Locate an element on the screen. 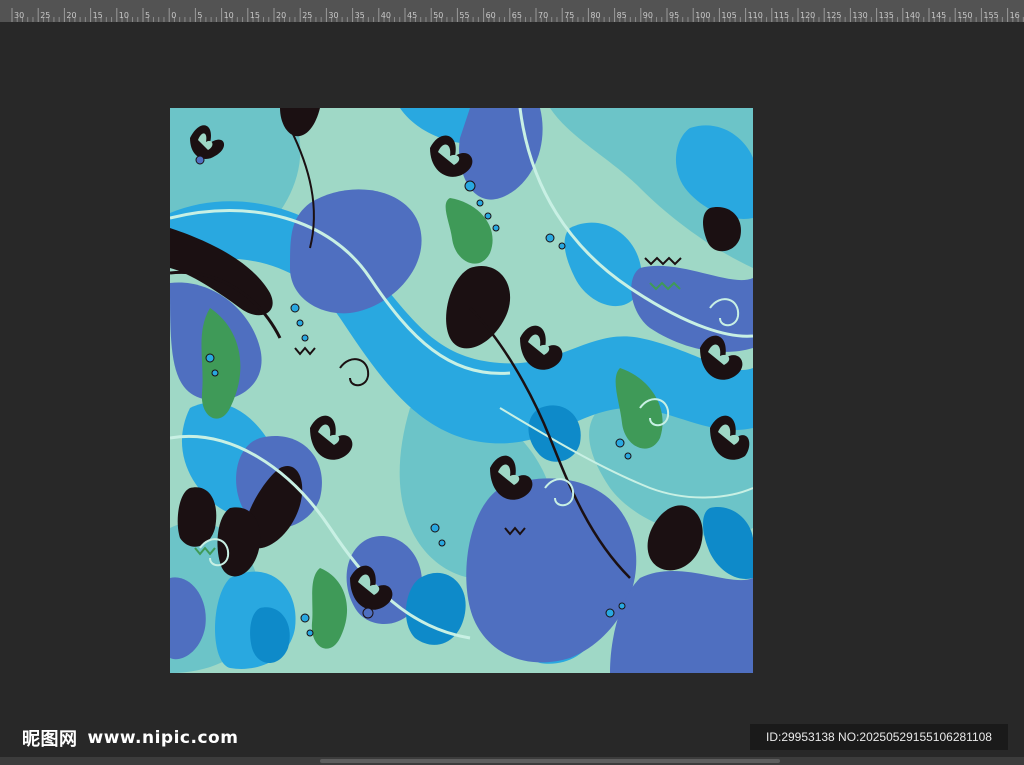  ruler-label: 55 is located at coordinates (464, 15).